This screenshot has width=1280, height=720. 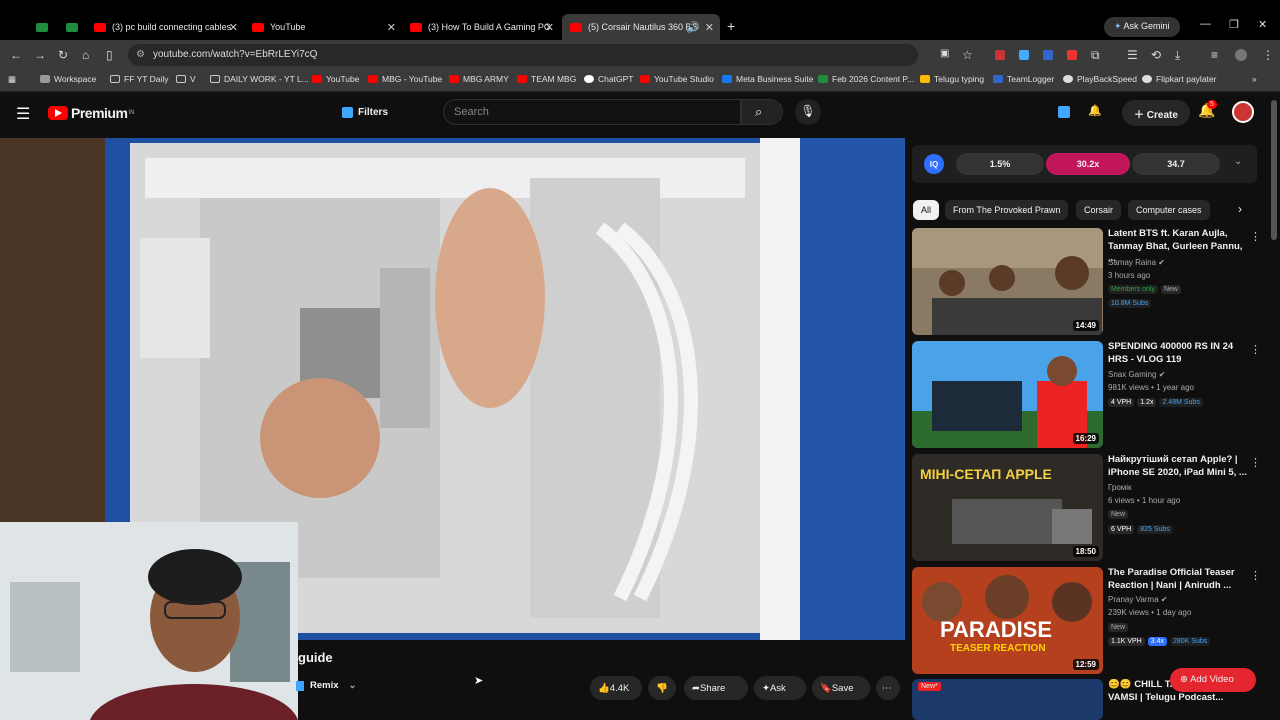 What do you see at coordinates (1177, 55) in the screenshot?
I see `download-icon: ⤓` at bounding box center [1177, 55].